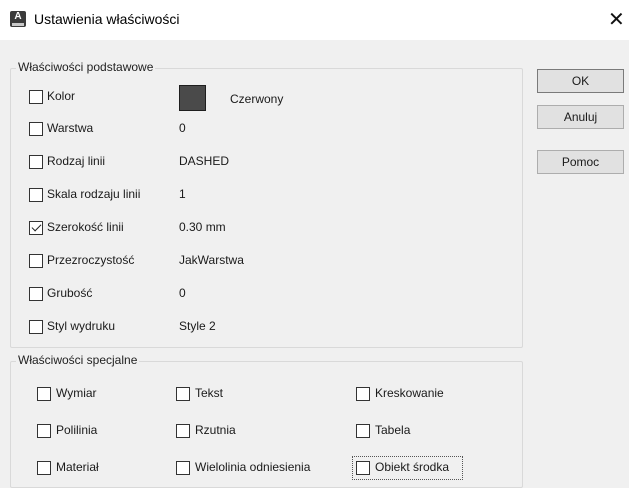 This screenshot has height=488, width=629. I want to click on label-rodzaj-linii: Rodzaj linii, so click(76, 161).